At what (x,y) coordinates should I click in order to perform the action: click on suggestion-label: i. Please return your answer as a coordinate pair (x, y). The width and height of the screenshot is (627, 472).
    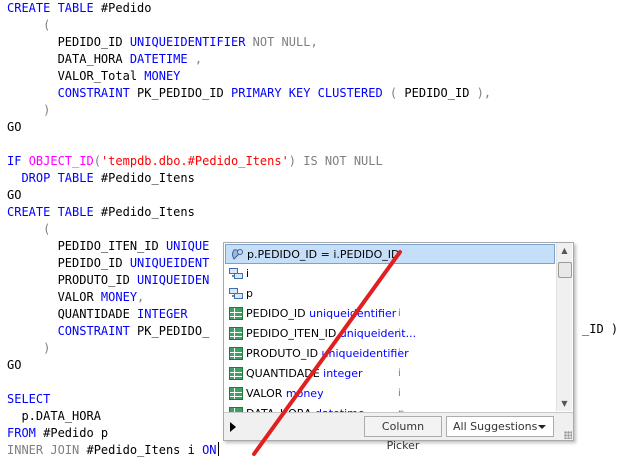
    Looking at the image, I should click on (248, 273).